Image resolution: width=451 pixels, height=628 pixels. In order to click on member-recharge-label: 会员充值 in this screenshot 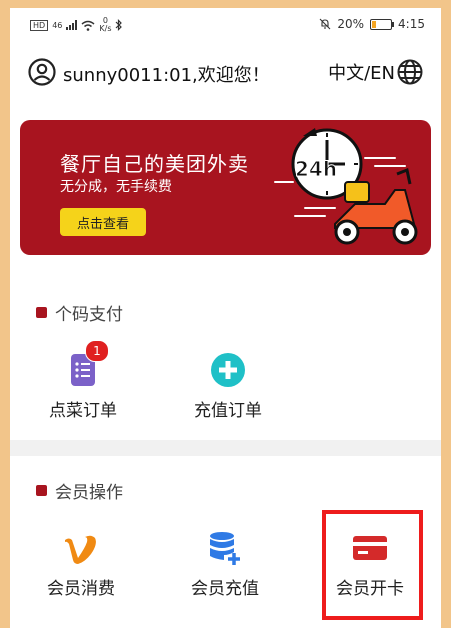, I will do `click(225, 589)`.